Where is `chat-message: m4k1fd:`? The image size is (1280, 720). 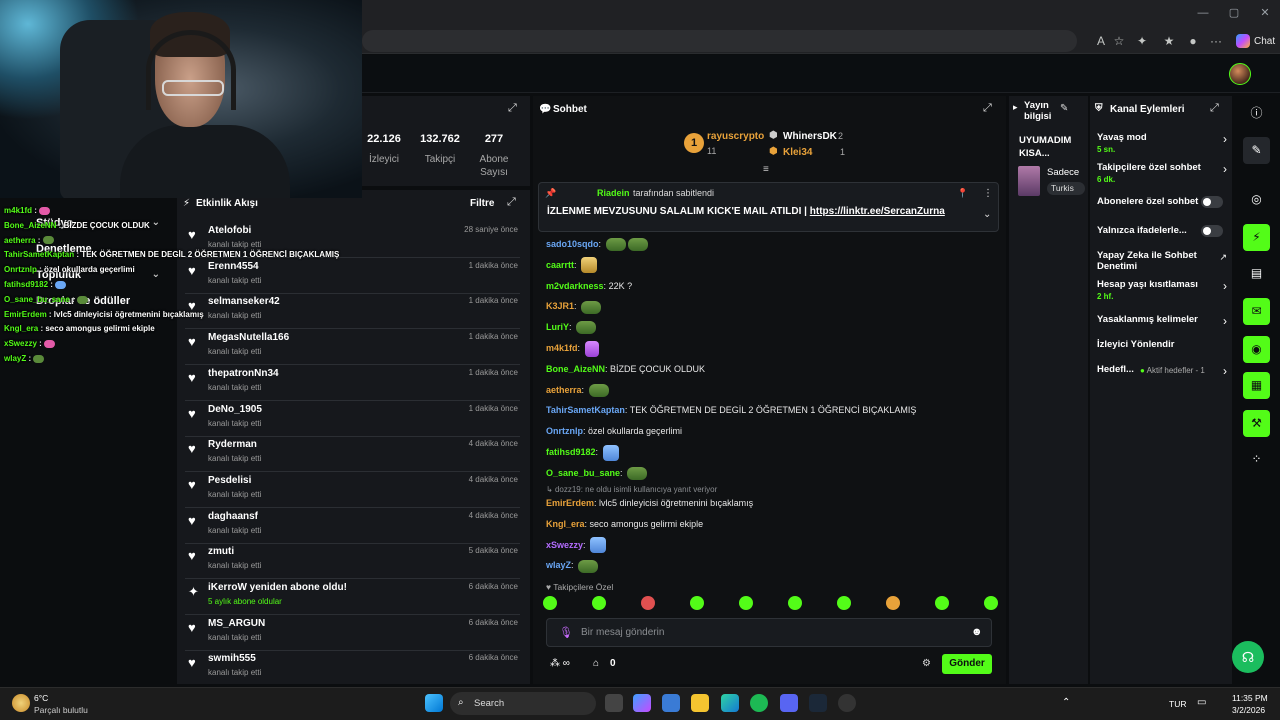 chat-message: m4k1fd: is located at coordinates (572, 348).